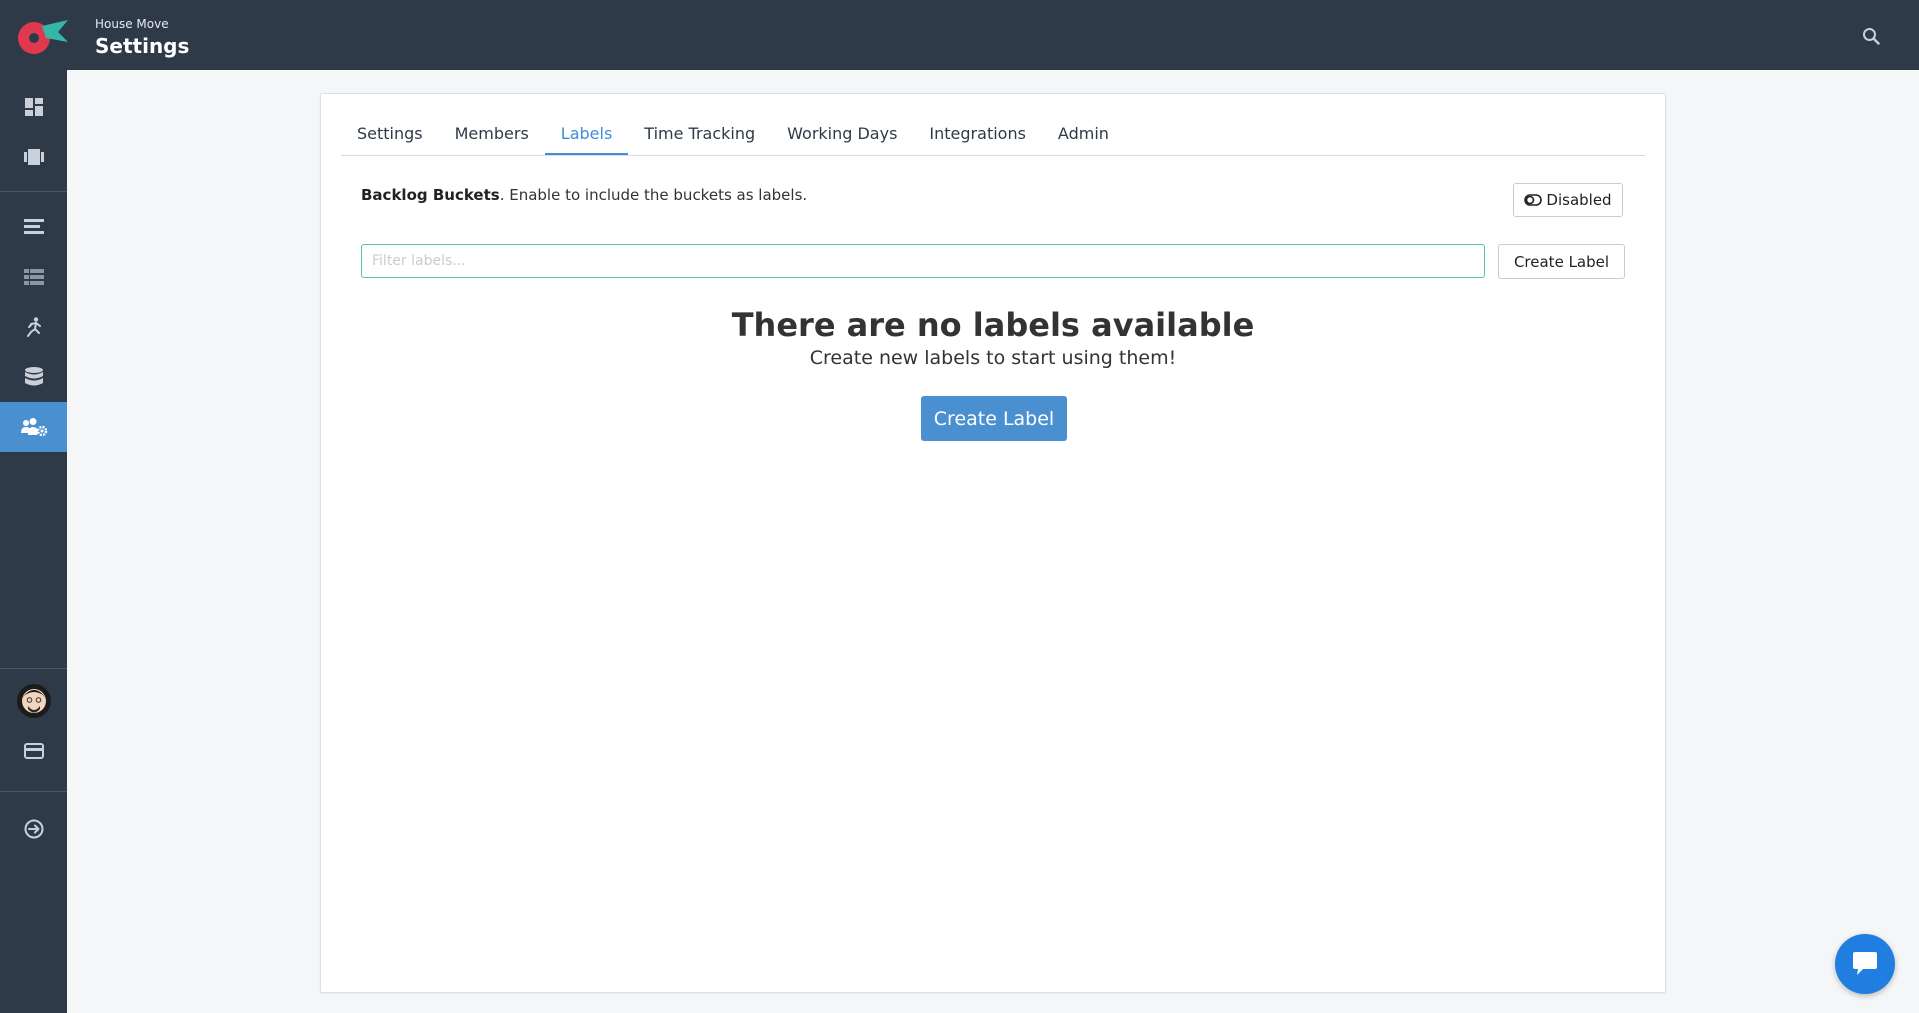  What do you see at coordinates (430, 195) in the screenshot?
I see `backlog-buckets-title: Backlog Buckets` at bounding box center [430, 195].